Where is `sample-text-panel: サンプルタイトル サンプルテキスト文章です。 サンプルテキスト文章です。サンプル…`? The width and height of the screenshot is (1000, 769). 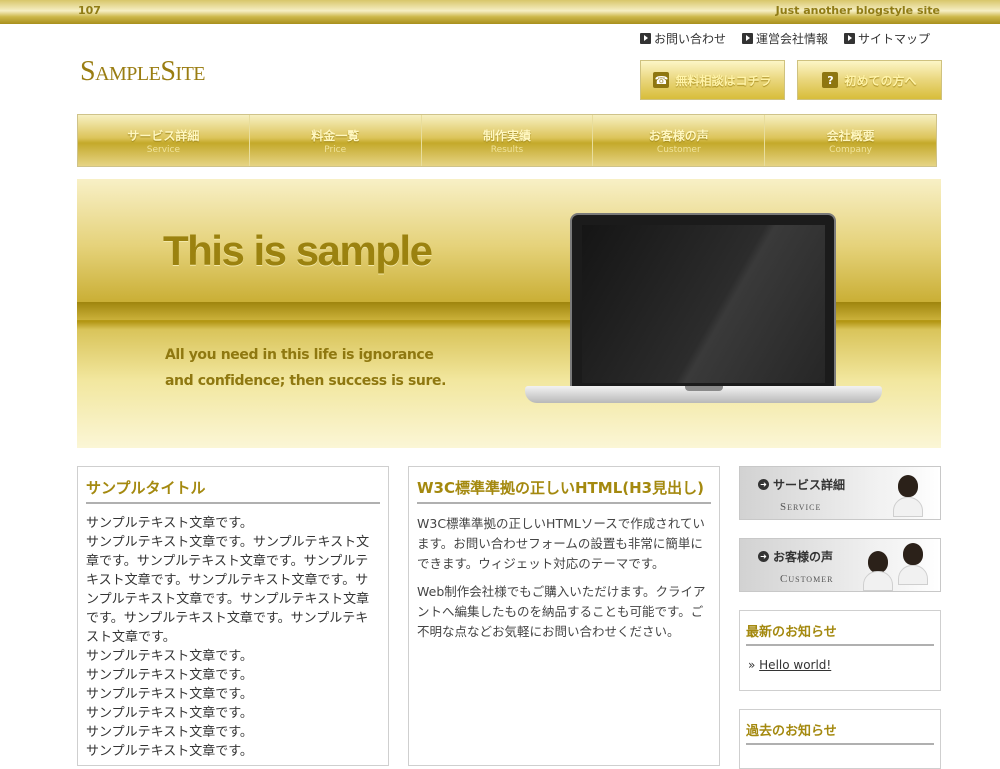
sample-text-panel: サンプルタイトル サンプルテキスト文章です。 サンプルテキスト文章です。サンプル… is located at coordinates (233, 616).